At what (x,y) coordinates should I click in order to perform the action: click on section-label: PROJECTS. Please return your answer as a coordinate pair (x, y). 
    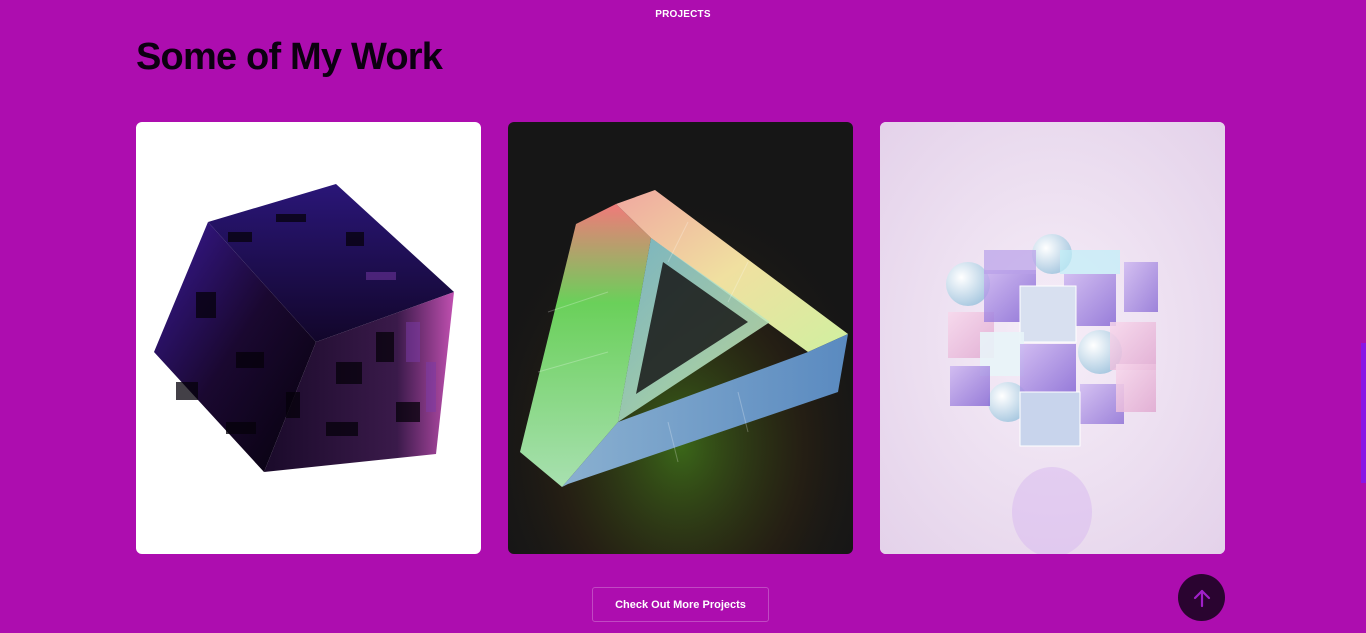
    Looking at the image, I should click on (683, 14).